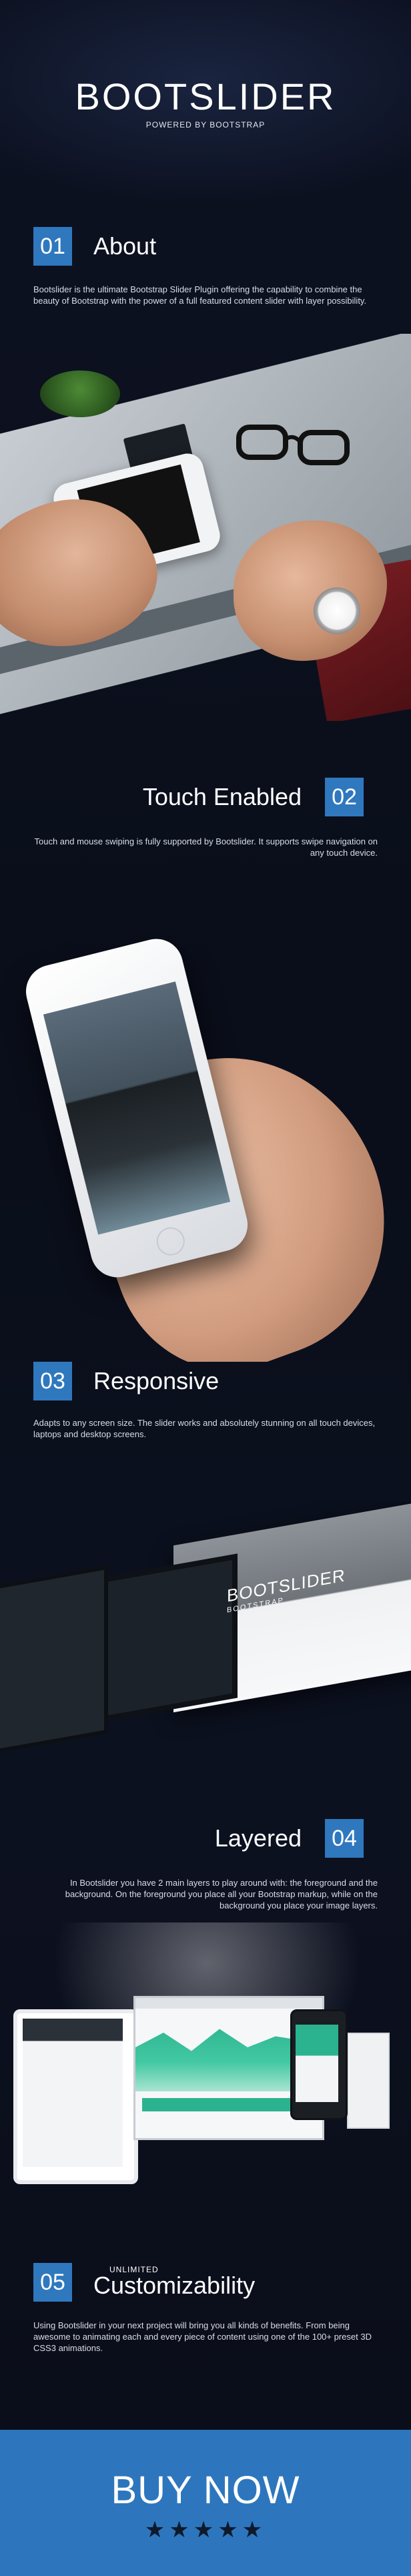 This screenshot has width=411, height=2576. I want to click on brand-subtitle: POWERED BY BOOTSTRAP, so click(205, 125).